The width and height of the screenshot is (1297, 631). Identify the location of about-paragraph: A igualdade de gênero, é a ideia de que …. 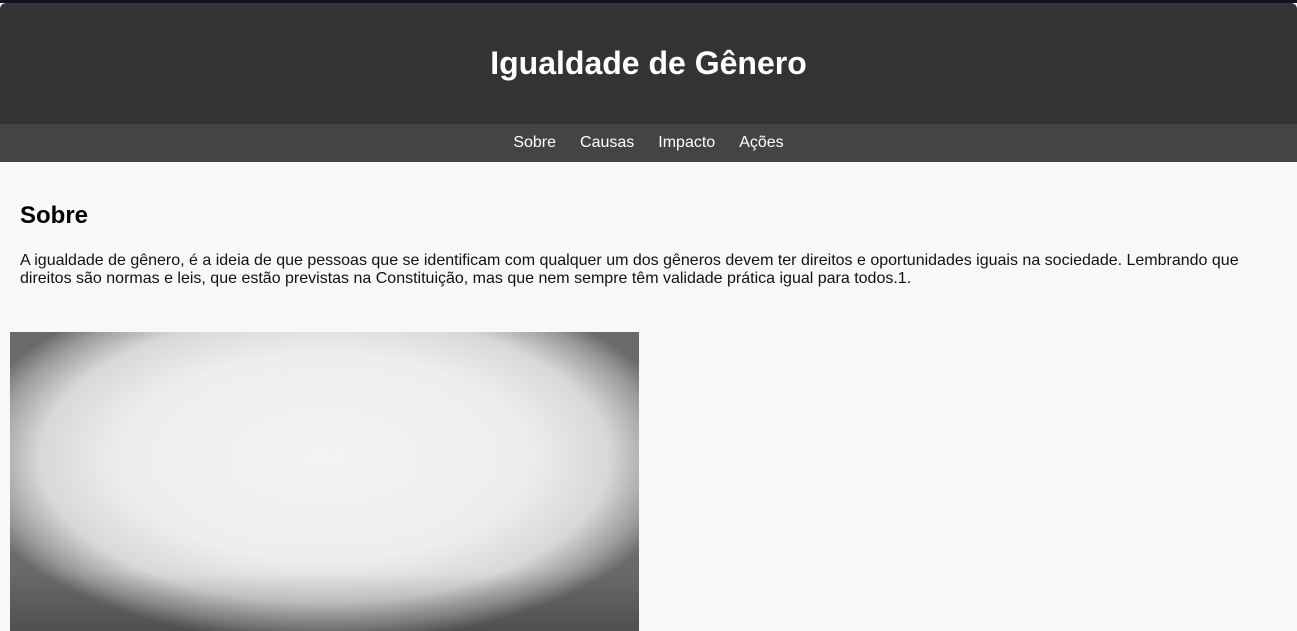
(629, 269).